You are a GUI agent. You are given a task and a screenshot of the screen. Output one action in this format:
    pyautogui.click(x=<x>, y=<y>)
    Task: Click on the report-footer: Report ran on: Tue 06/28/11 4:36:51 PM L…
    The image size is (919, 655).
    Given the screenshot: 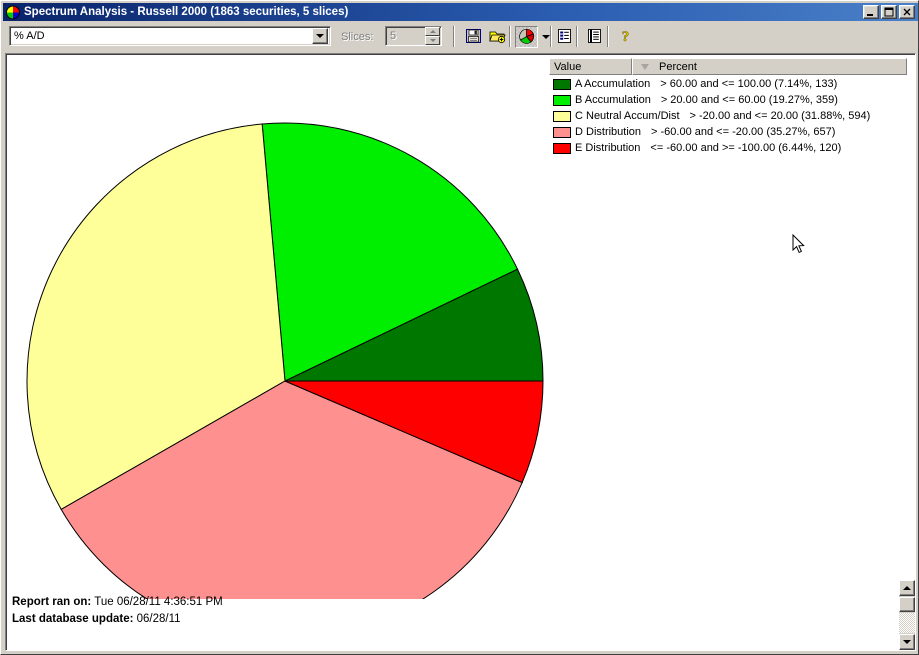 What is the action you would take?
    pyautogui.click(x=262, y=611)
    